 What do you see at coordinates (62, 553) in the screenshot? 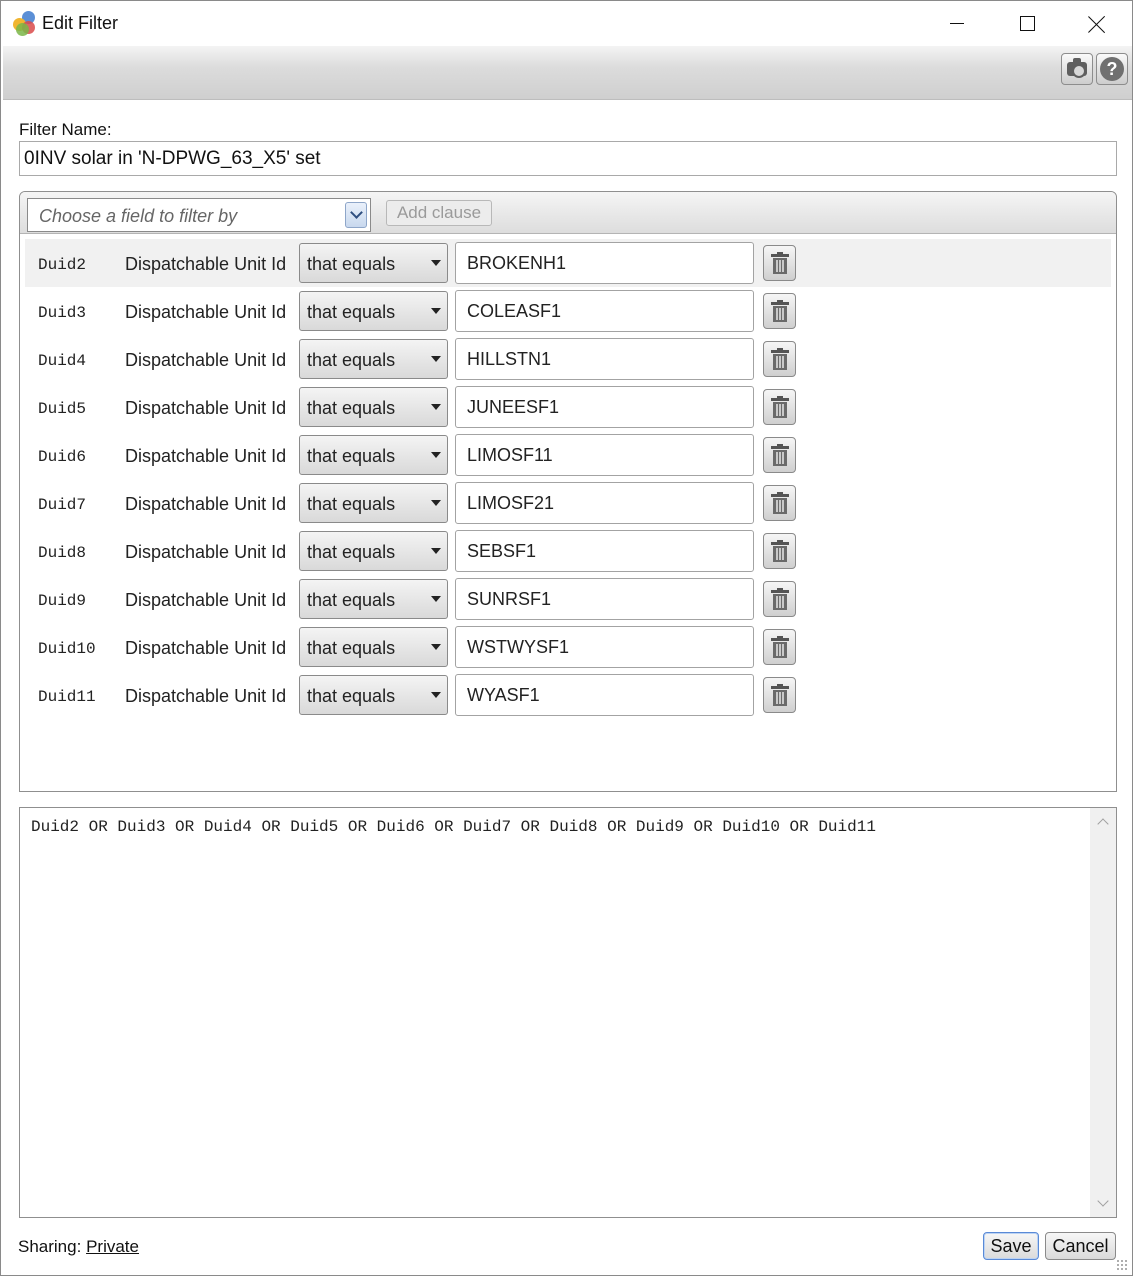
I see `clause-id: Duid8` at bounding box center [62, 553].